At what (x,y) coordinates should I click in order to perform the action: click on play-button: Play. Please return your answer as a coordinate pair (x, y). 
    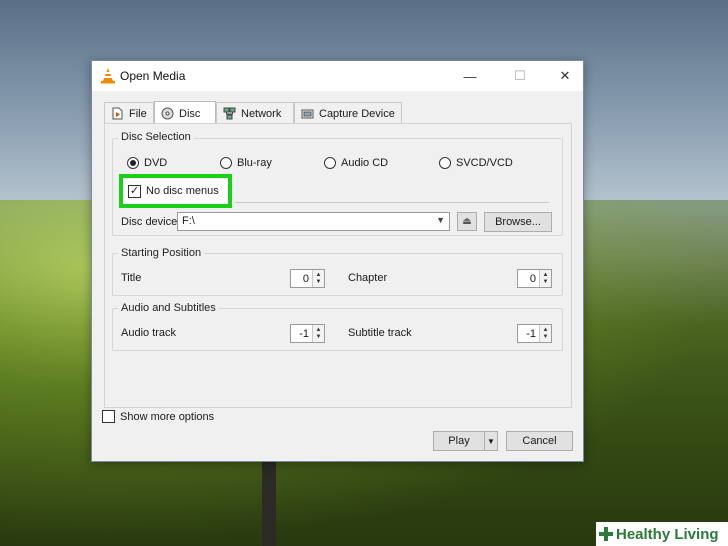
    Looking at the image, I should click on (459, 441).